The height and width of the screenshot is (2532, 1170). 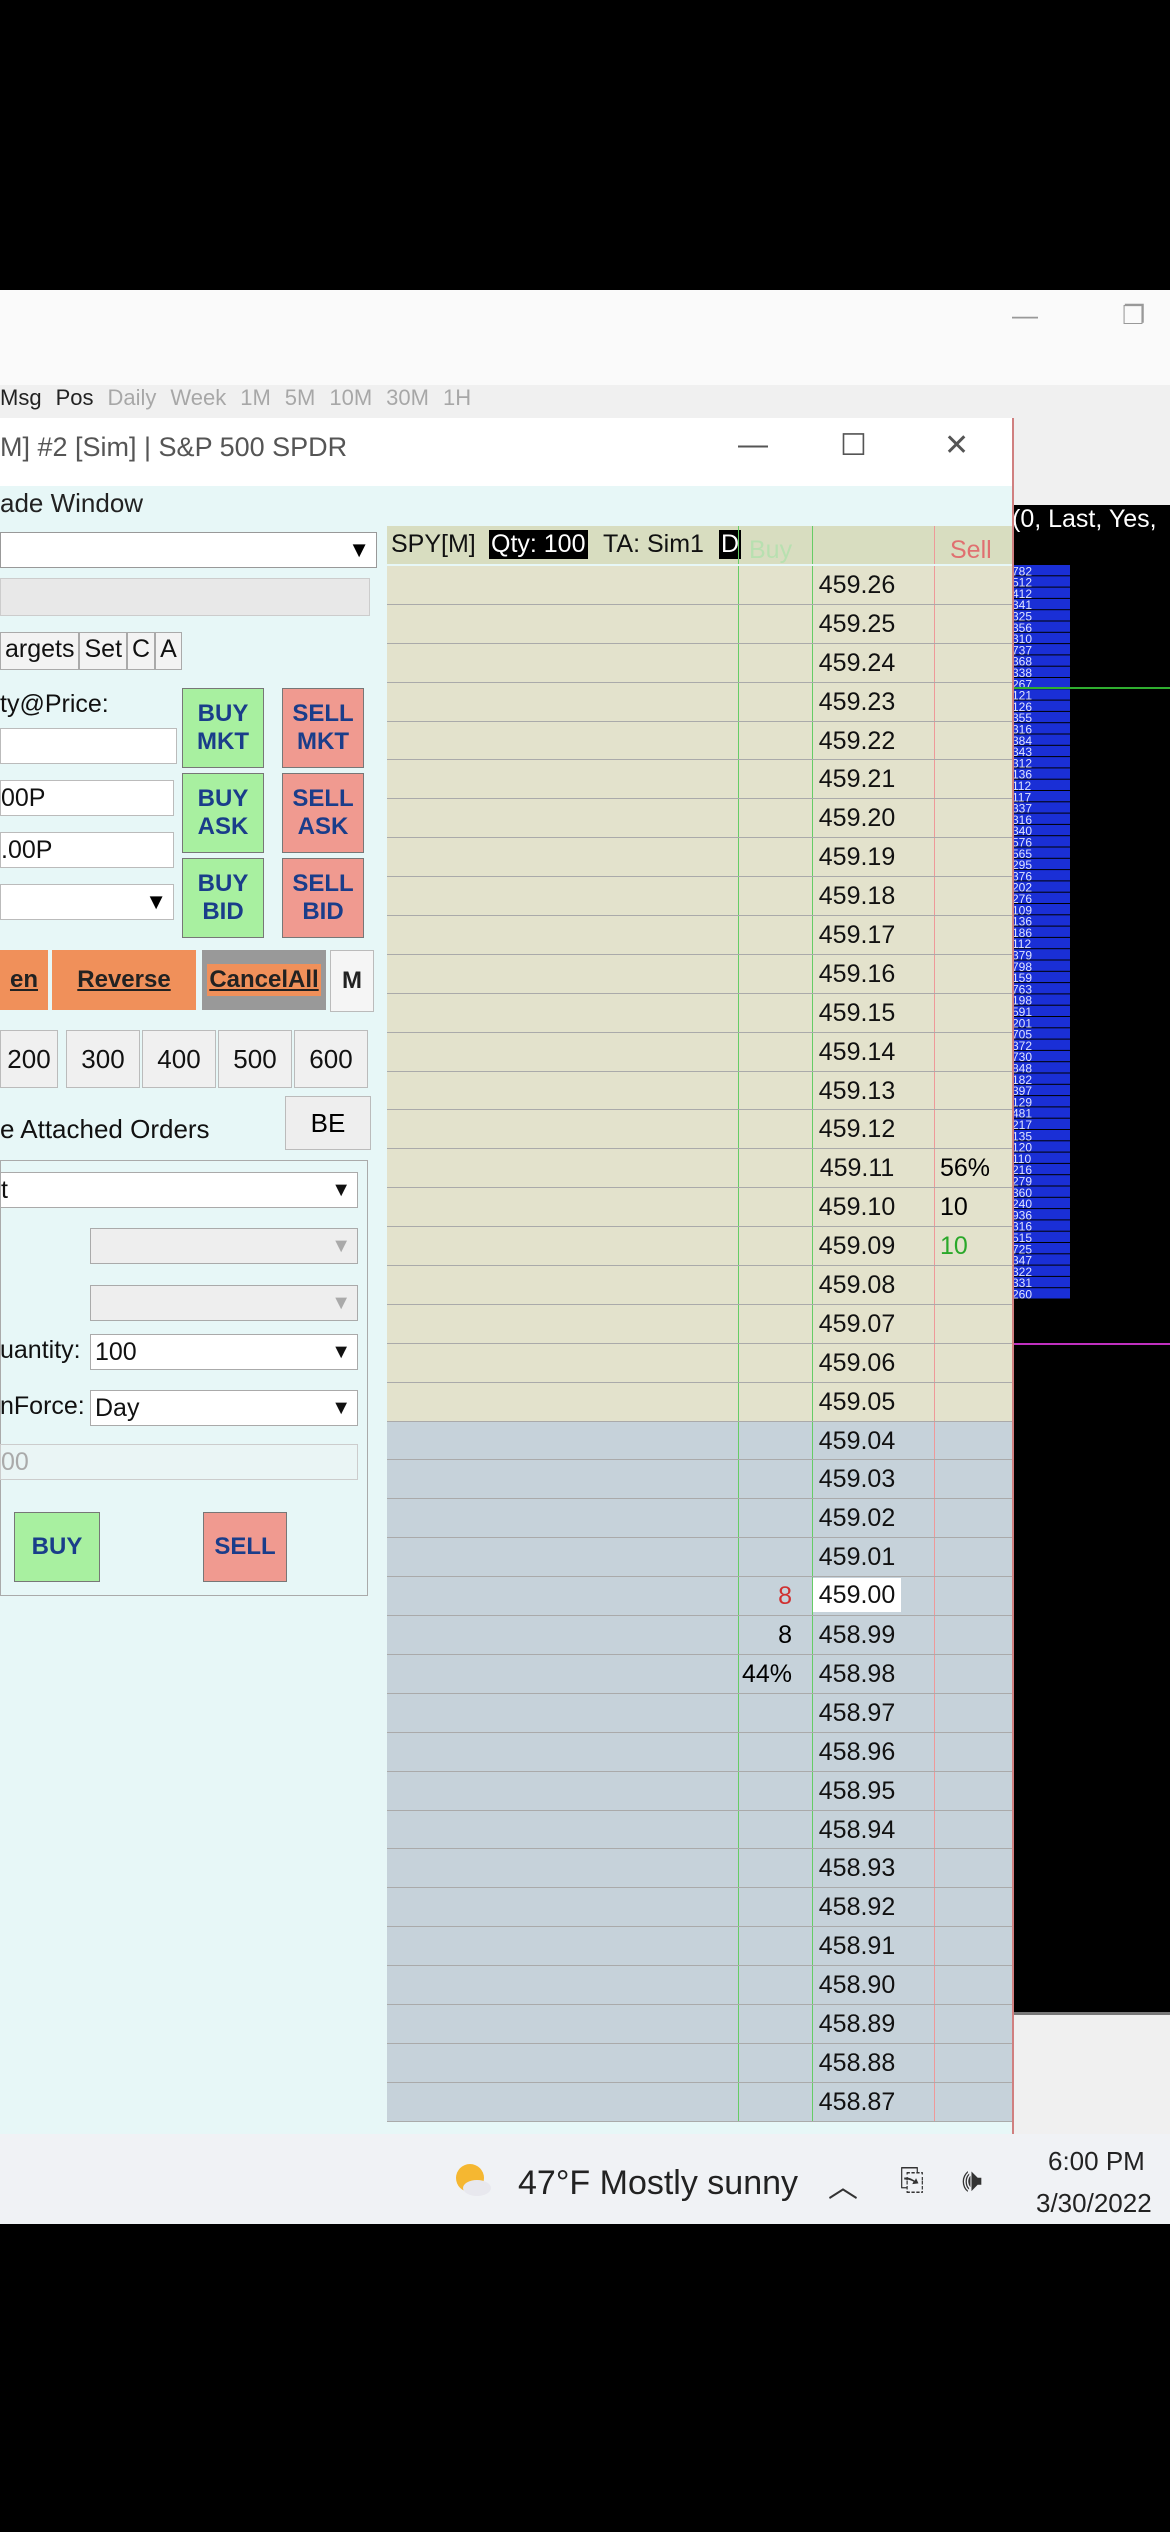 What do you see at coordinates (179, 1059) in the screenshot?
I see `qty-400-button: 400` at bounding box center [179, 1059].